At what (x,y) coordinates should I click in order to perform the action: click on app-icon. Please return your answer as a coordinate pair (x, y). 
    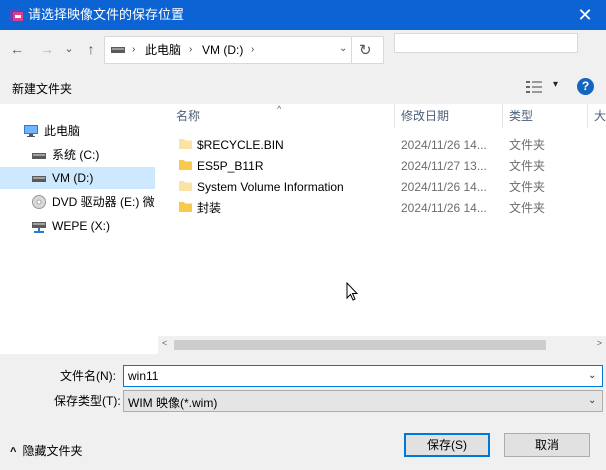
    Looking at the image, I should click on (16, 15).